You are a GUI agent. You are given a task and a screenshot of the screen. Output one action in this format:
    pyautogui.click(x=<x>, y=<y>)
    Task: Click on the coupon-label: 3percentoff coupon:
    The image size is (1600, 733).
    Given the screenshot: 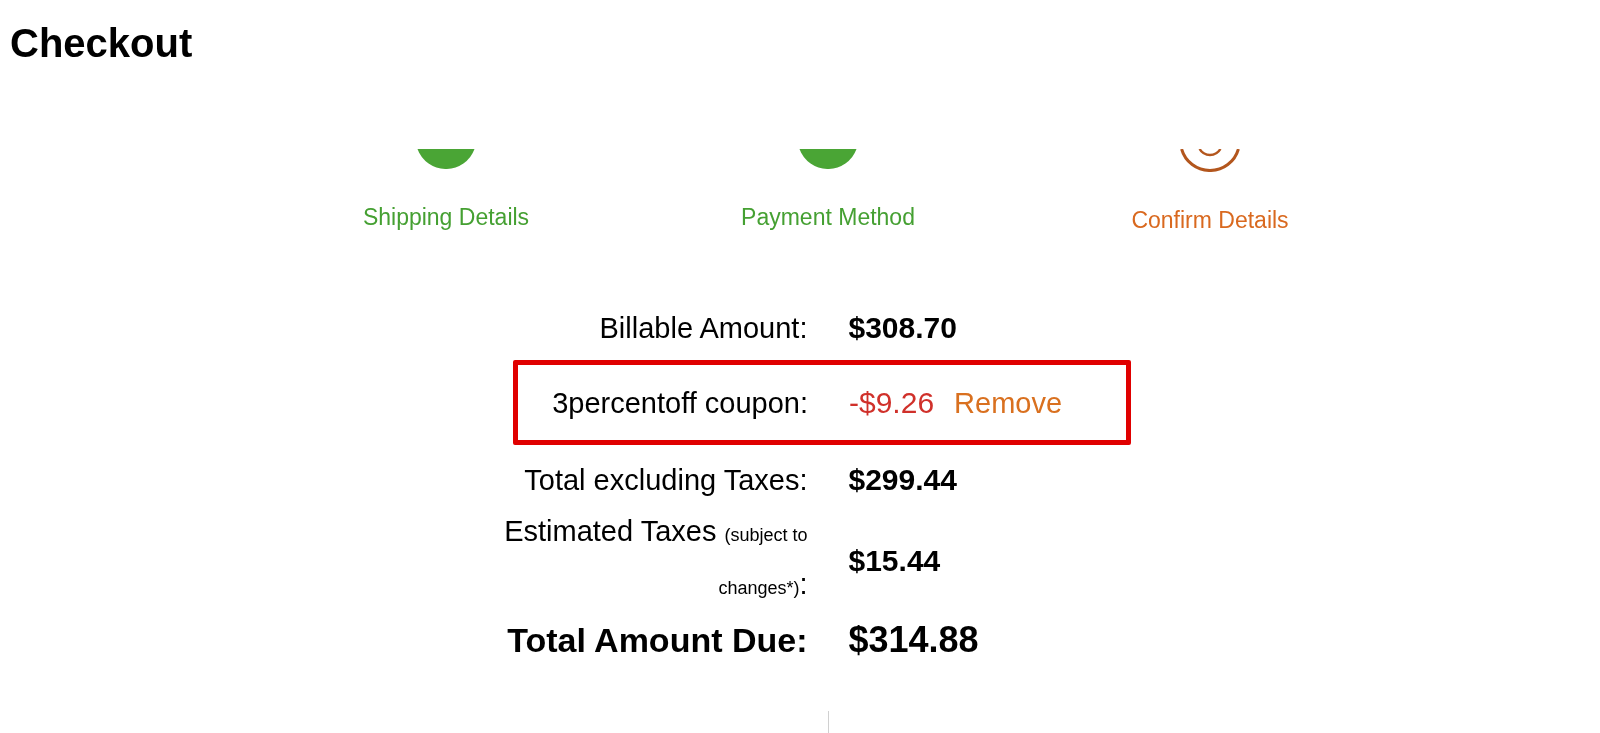 What is the action you would take?
    pyautogui.click(x=679, y=403)
    